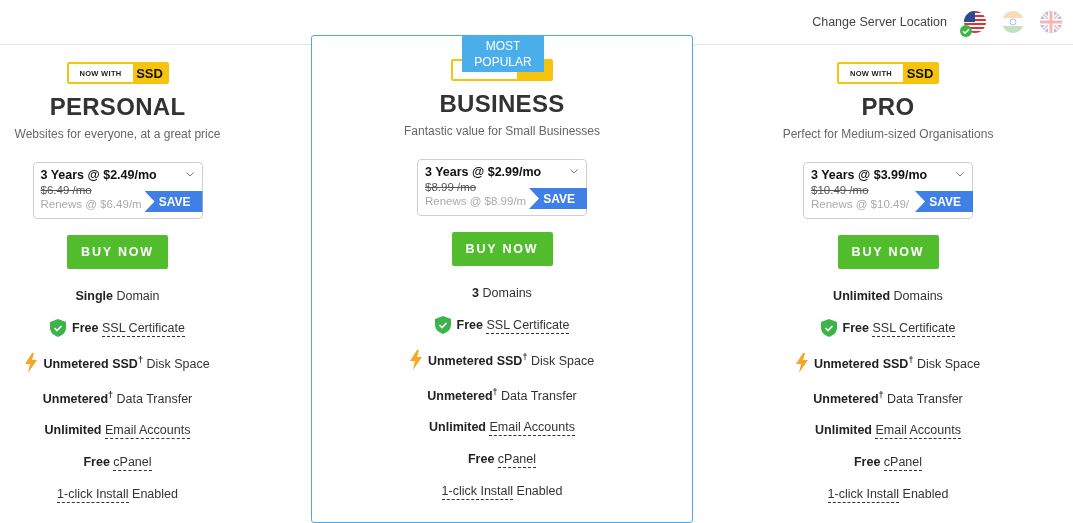  I want to click on plan-subtitle: Fantastic value for Small Businesses, so click(502, 131).